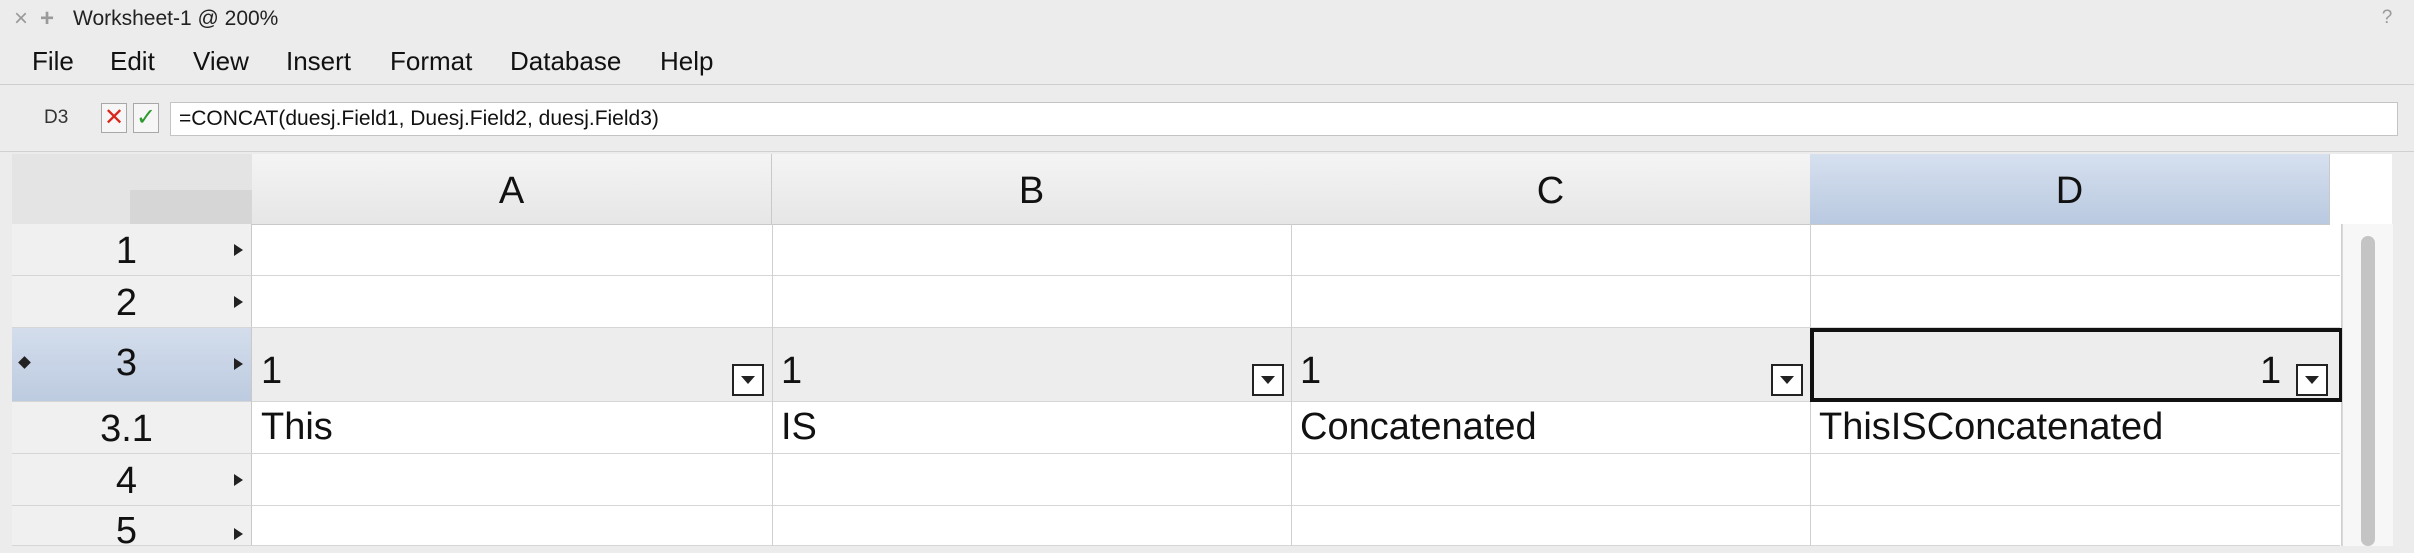 This screenshot has height=553, width=2414. Describe the element at coordinates (191, 207) in the screenshot. I see `corner-shade` at that location.